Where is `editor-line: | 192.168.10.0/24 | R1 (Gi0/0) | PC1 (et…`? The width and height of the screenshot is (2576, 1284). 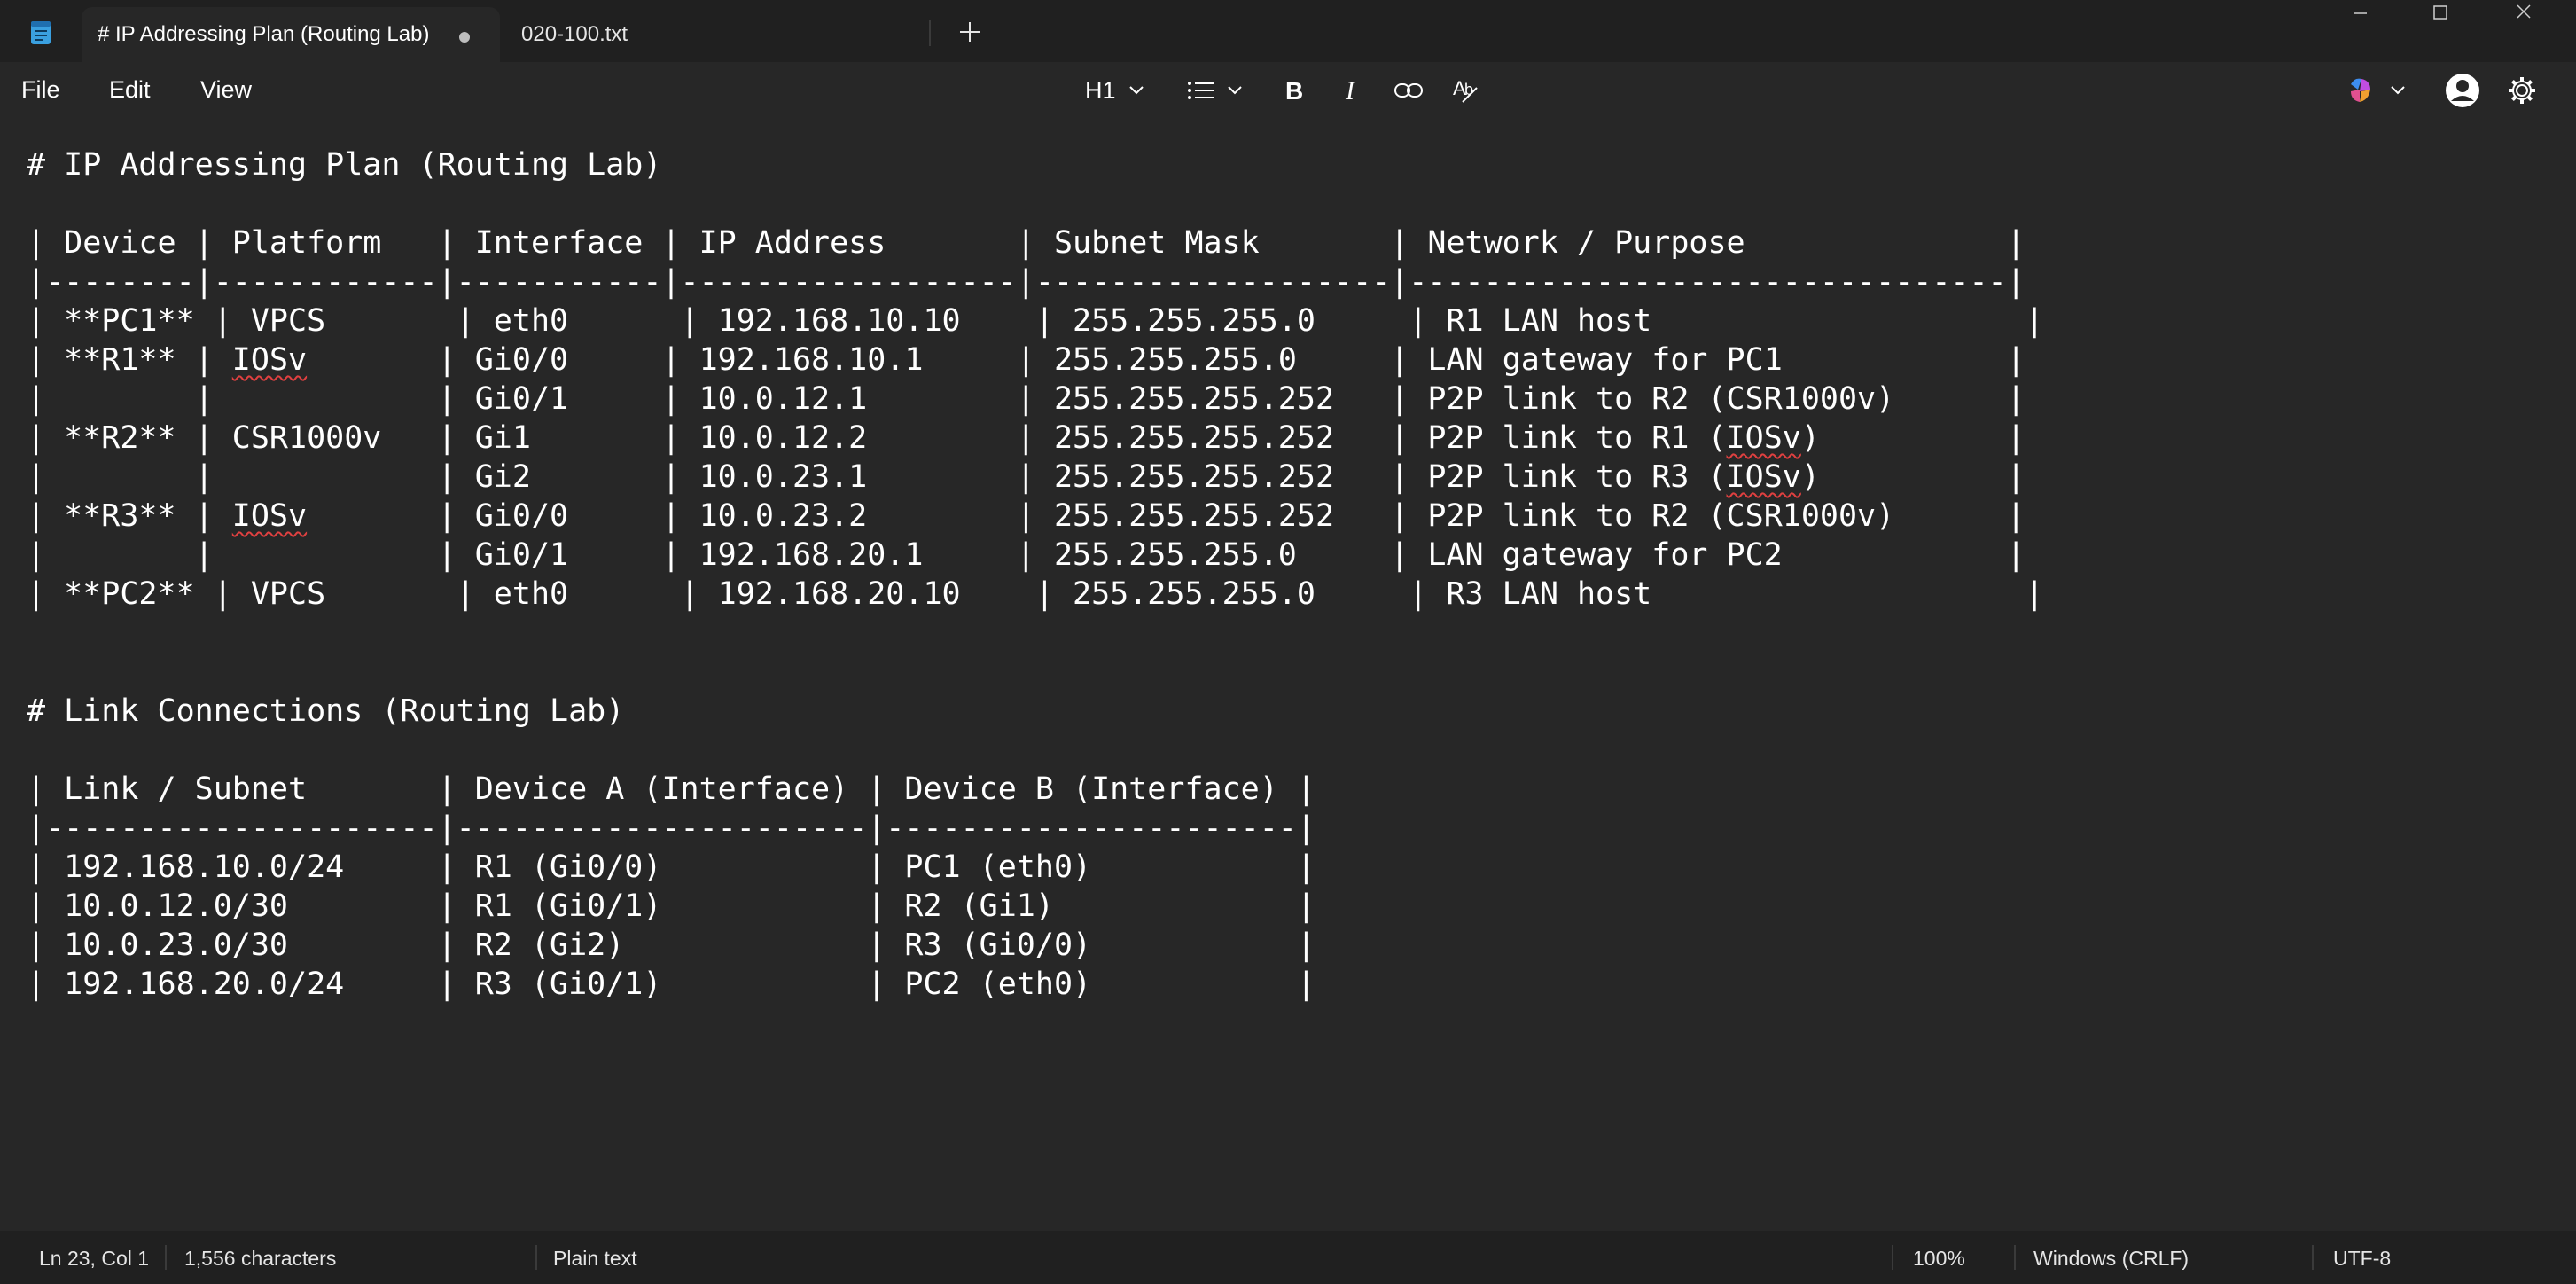 editor-line: | 192.168.10.0/24 | R1 (Gi0/0) | PC1 (et… is located at coordinates (671, 867).